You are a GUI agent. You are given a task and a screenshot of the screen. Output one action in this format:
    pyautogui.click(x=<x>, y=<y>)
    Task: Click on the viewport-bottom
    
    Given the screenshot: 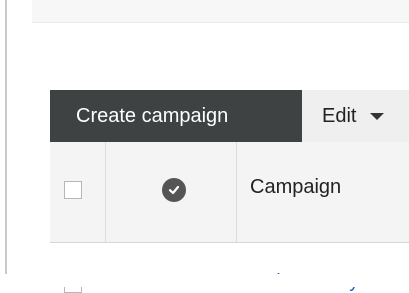 What is the action you would take?
    pyautogui.click(x=204, y=280)
    